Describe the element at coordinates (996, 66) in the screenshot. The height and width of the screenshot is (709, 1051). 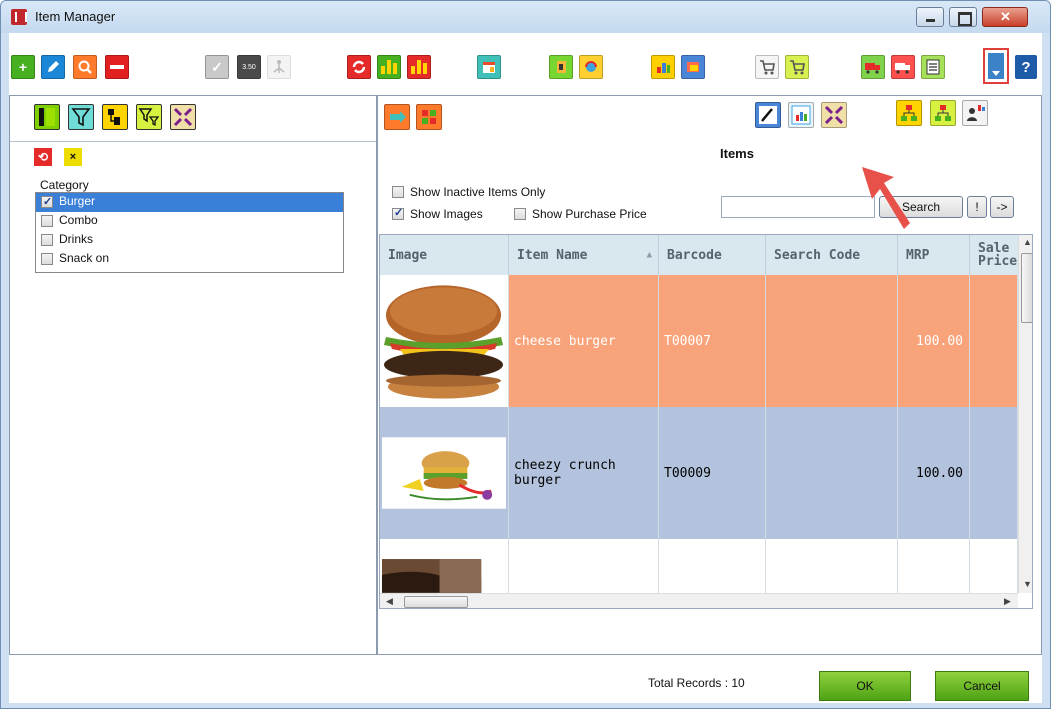
I see `more-tools-dropdown` at that location.